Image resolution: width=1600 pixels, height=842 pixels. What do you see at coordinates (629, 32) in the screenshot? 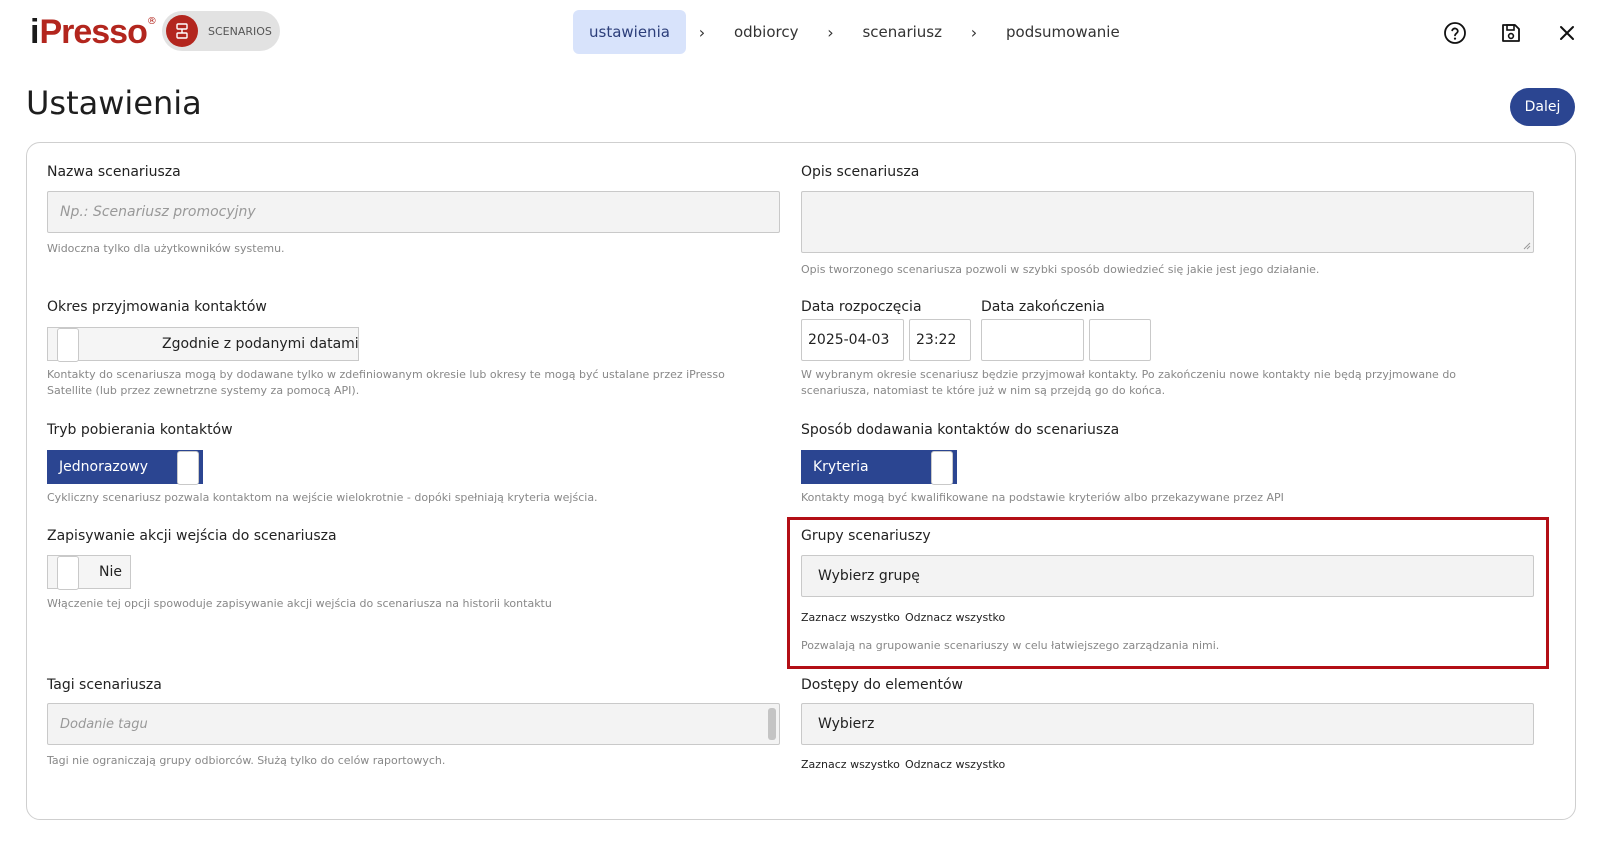
I see `step-ustawienia: ustawienia` at bounding box center [629, 32].